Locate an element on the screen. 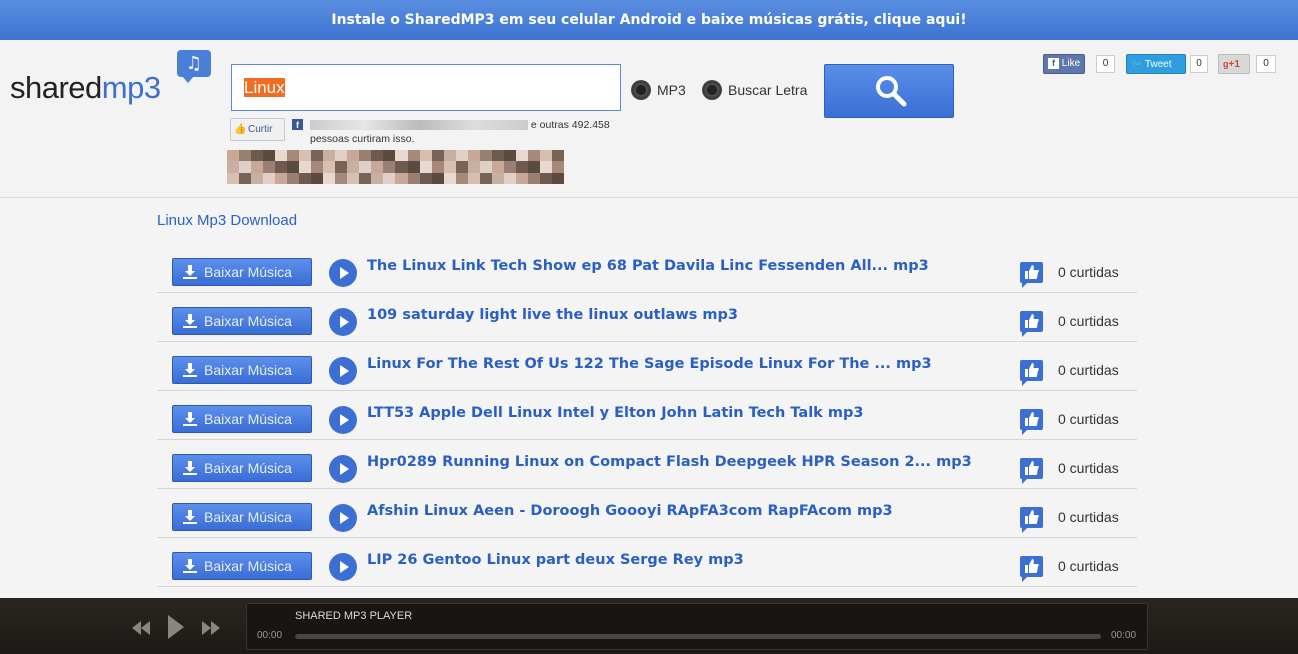 The width and height of the screenshot is (1298, 654). facebook-small-icon: f is located at coordinates (1053, 63).